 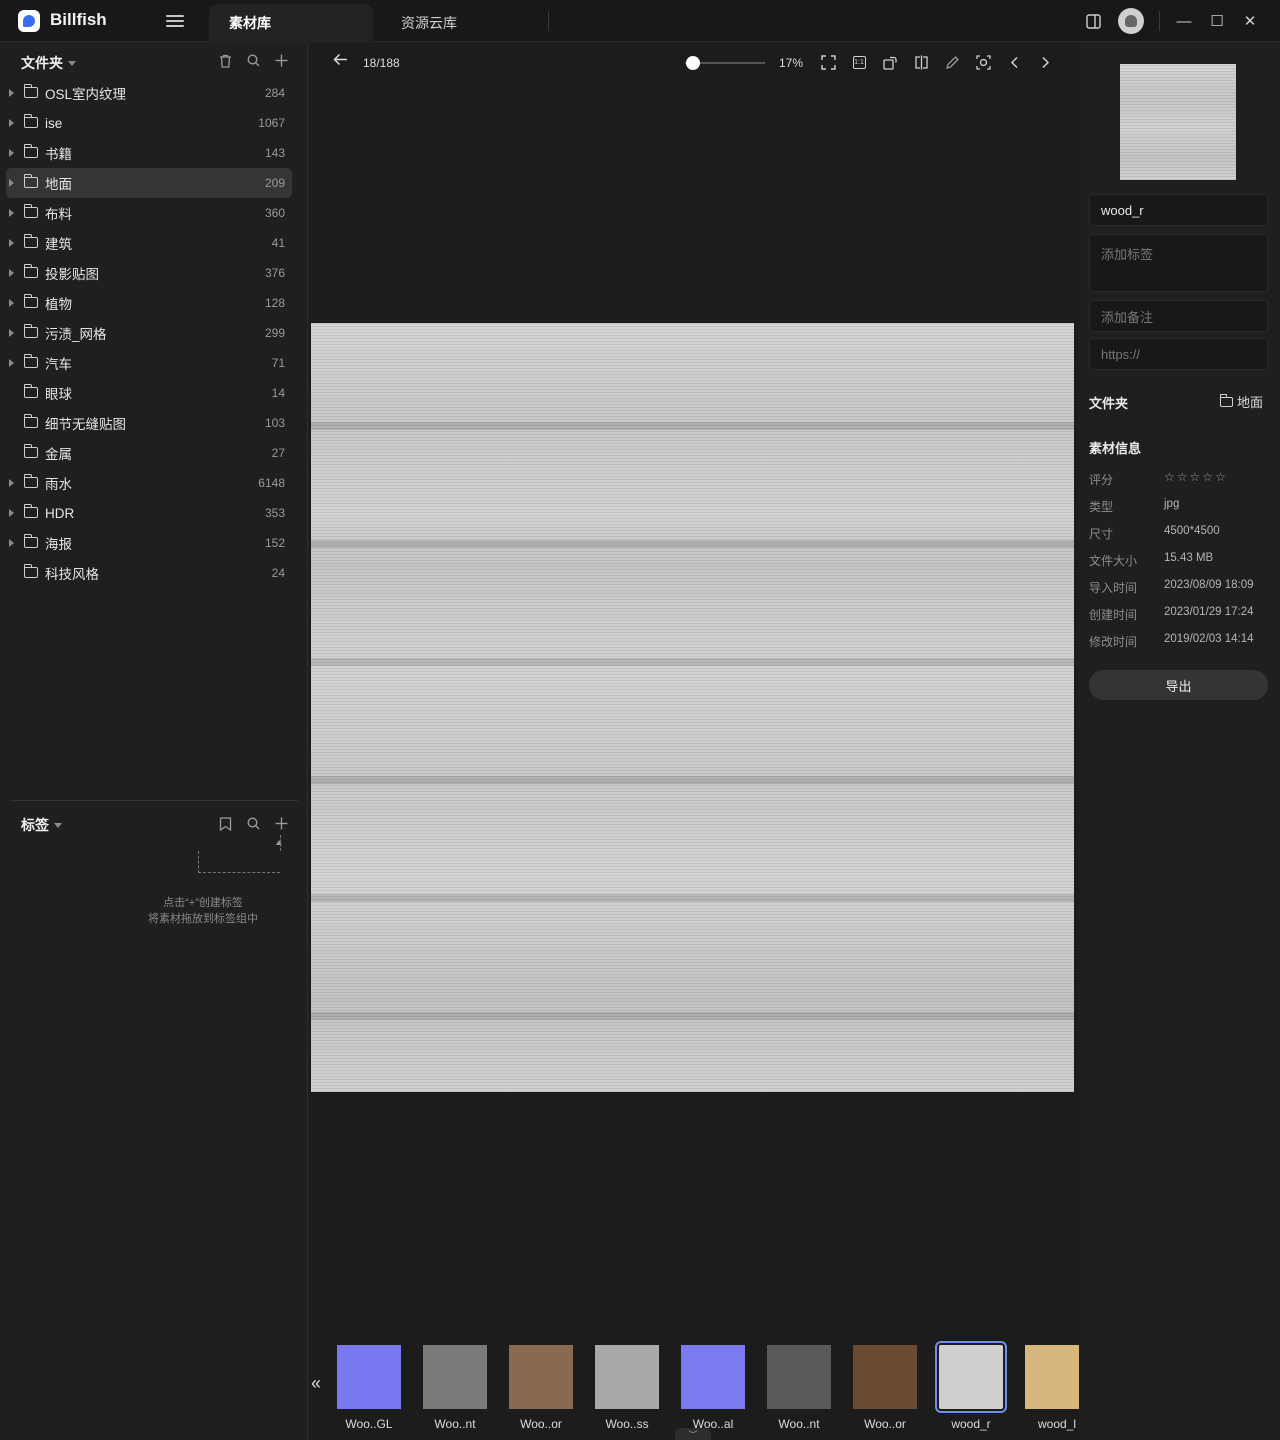 I want to click on folder-item: 眼球 14, so click(x=149, y=393).